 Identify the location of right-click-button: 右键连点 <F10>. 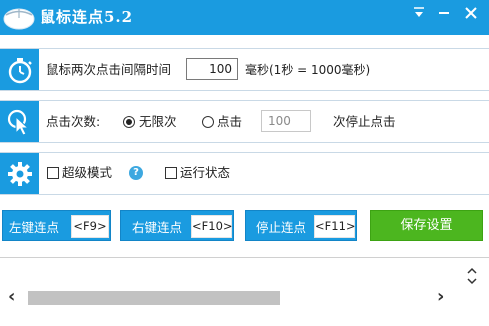
(177, 225).